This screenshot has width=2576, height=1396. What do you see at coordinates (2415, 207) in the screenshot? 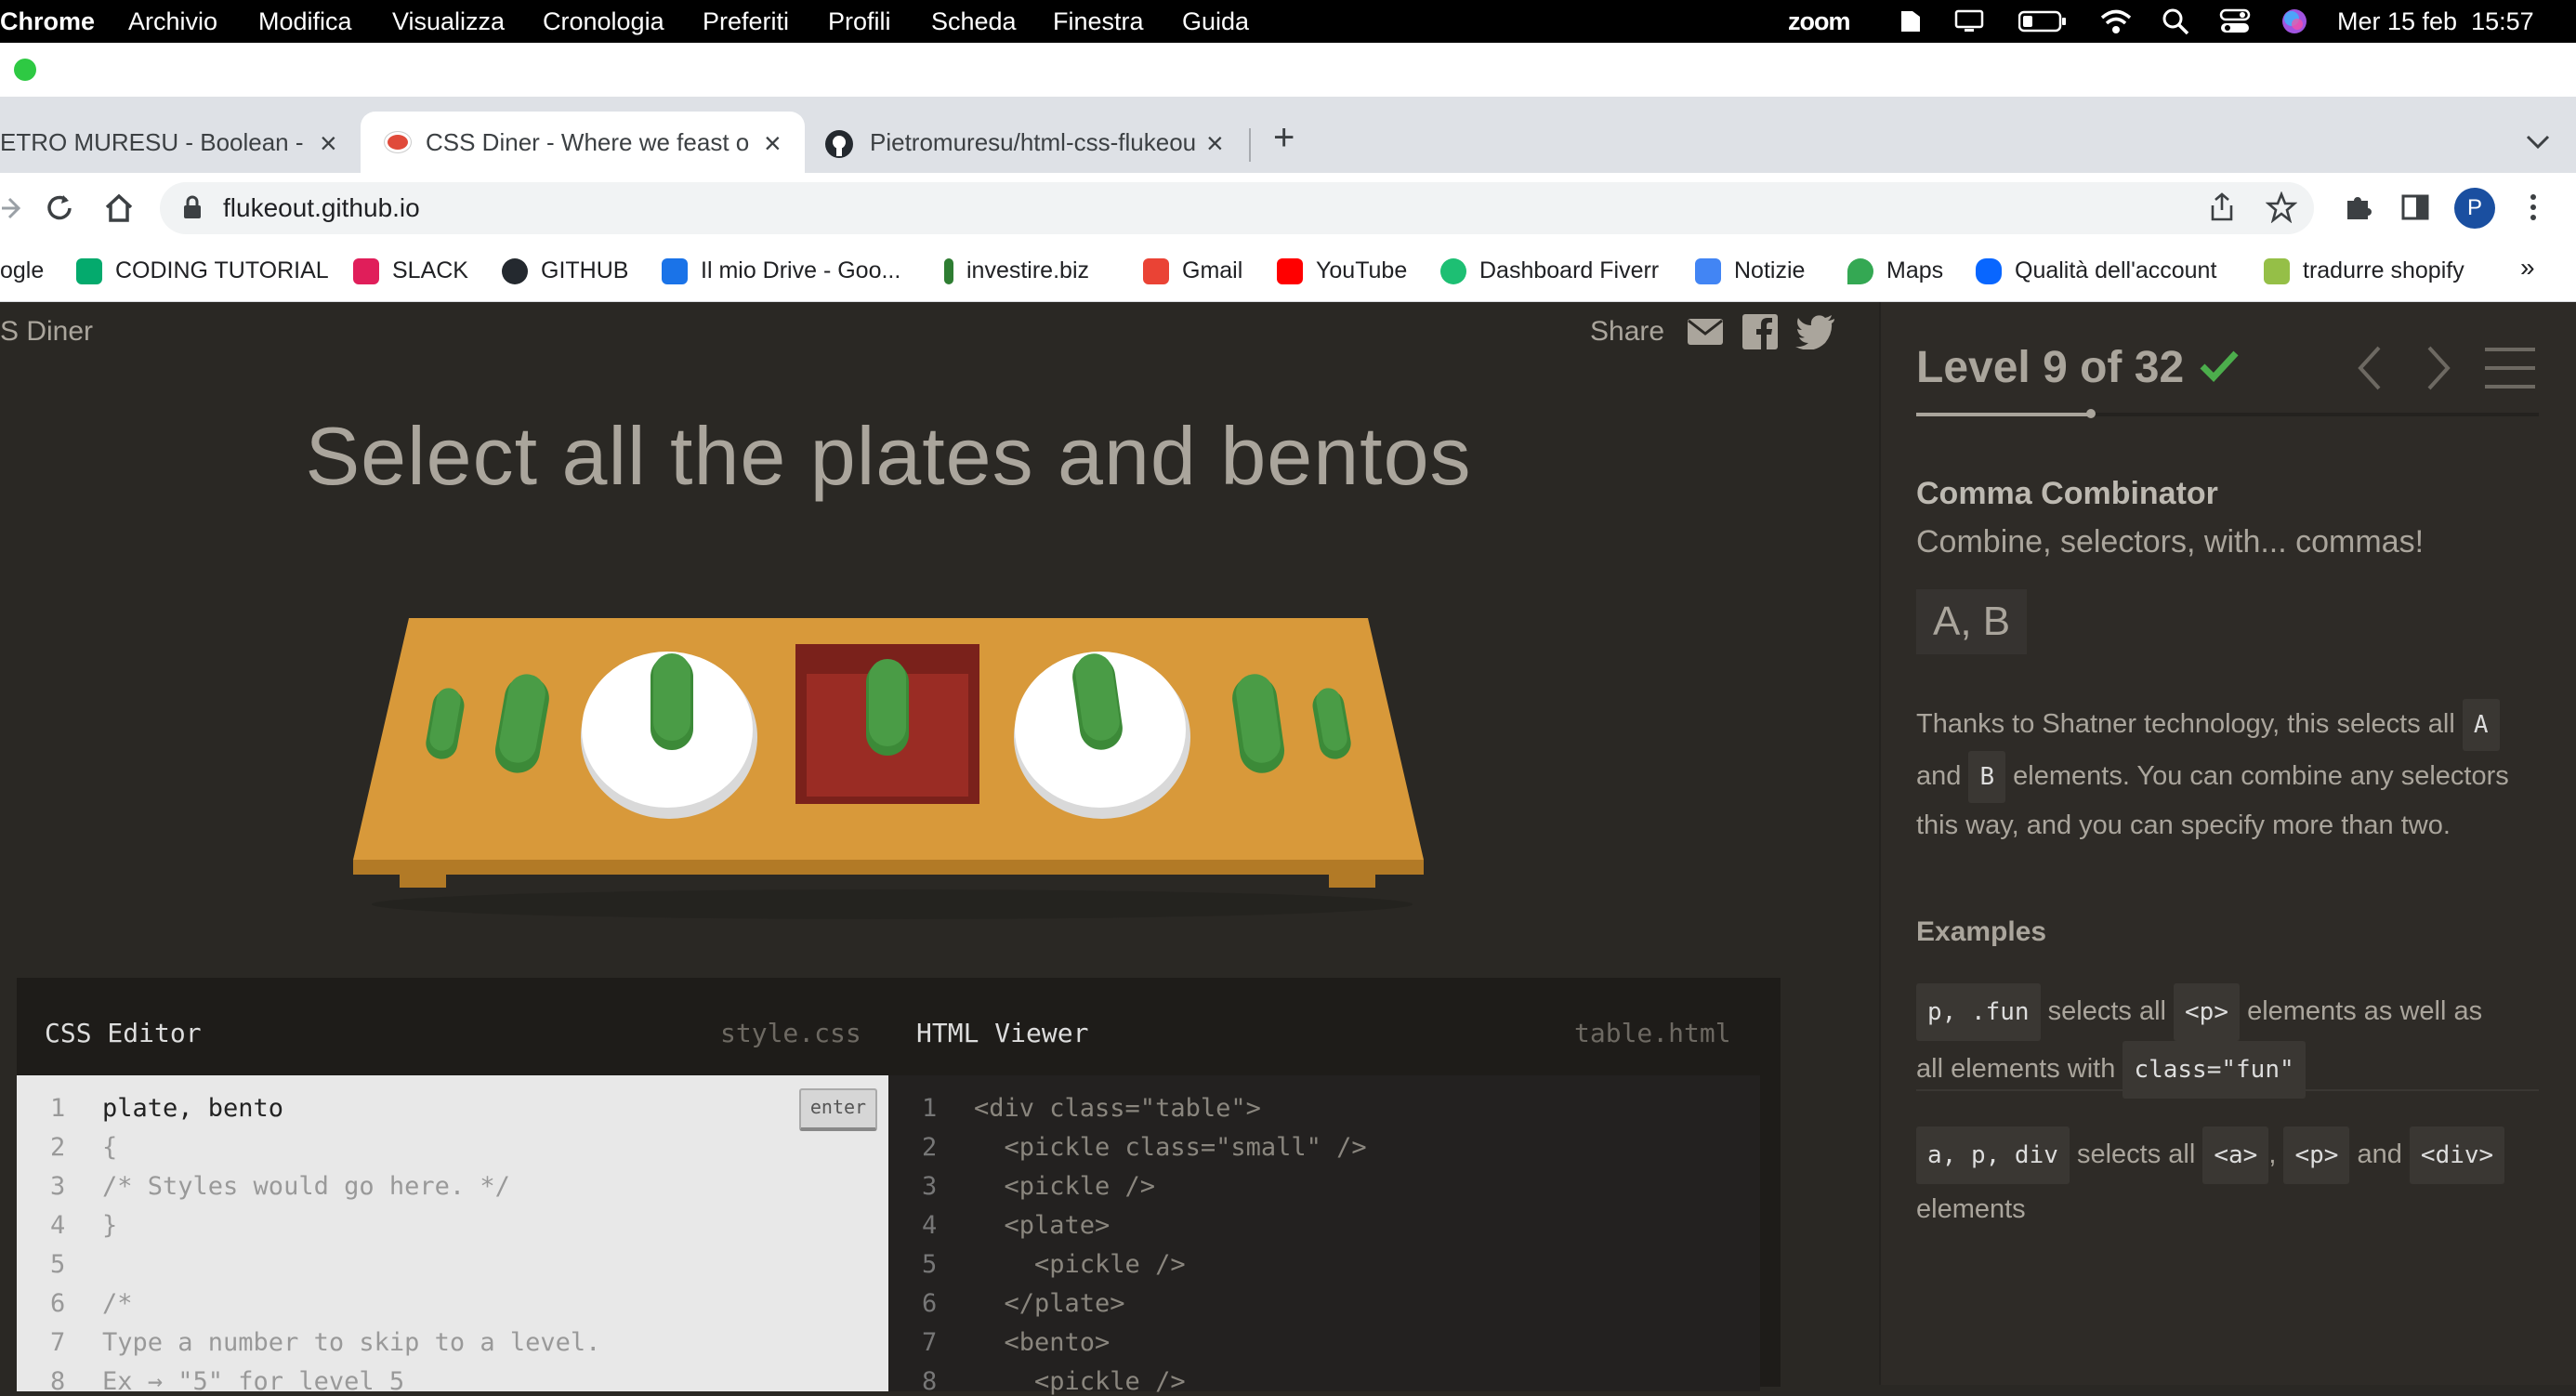
I see `side-panel-icon` at bounding box center [2415, 207].